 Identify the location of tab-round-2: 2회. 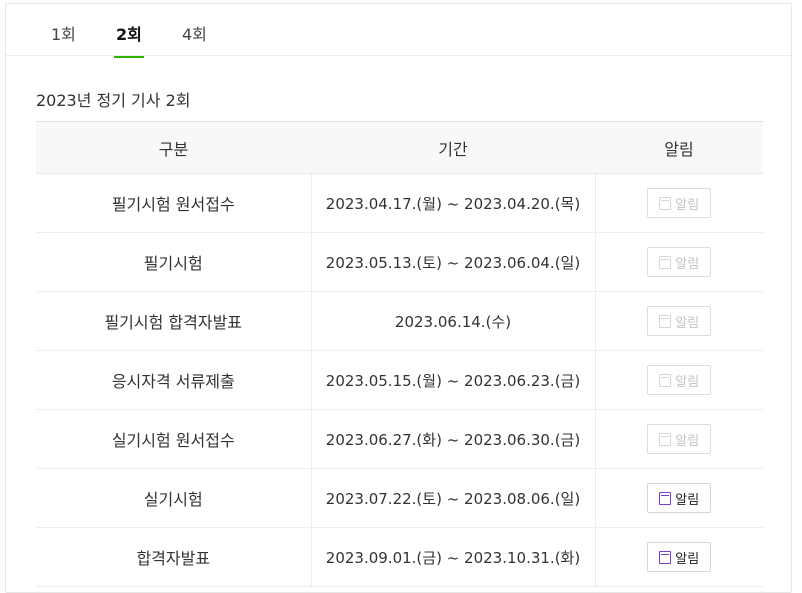
(129, 39).